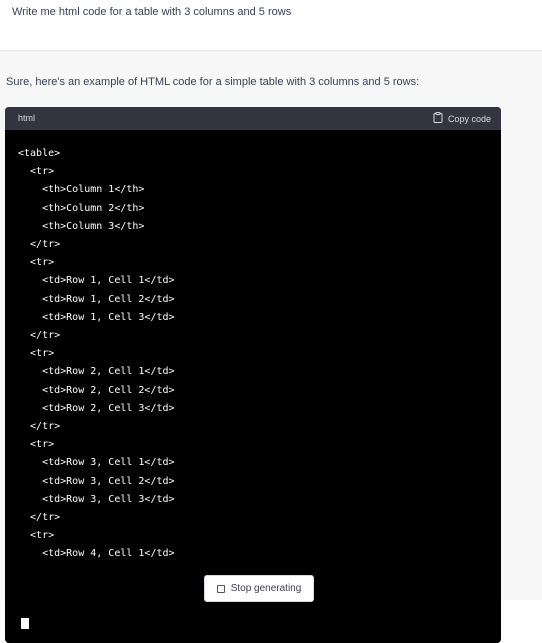  I want to click on copy-code-label: Copy code, so click(469, 118).